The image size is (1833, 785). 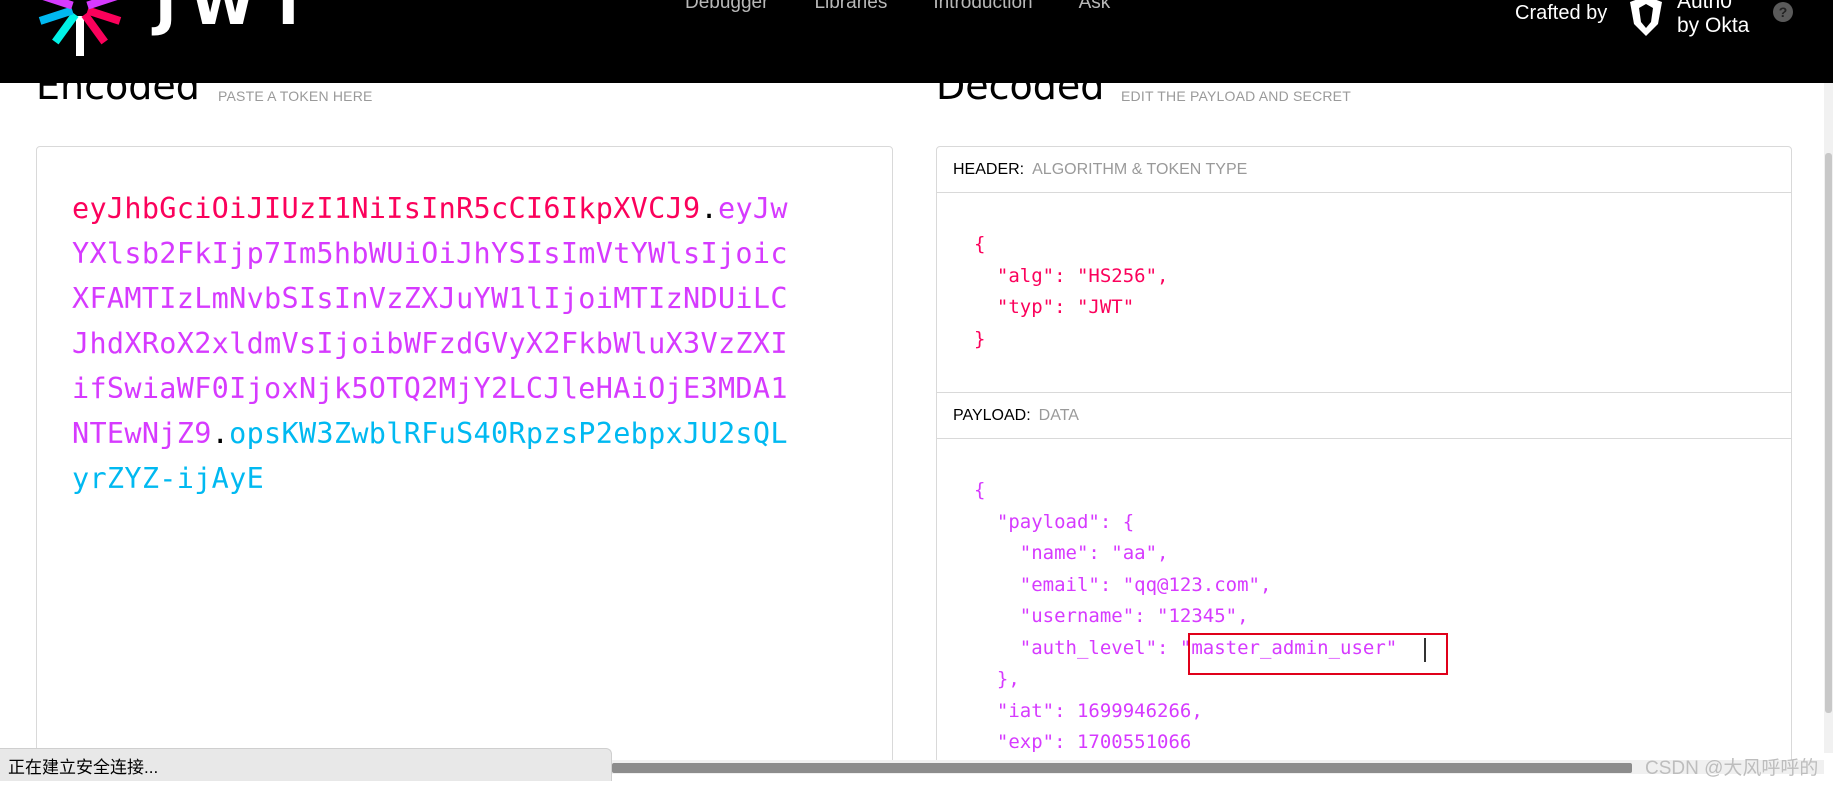 I want to click on highlight-annotation-box, so click(x=1318, y=654).